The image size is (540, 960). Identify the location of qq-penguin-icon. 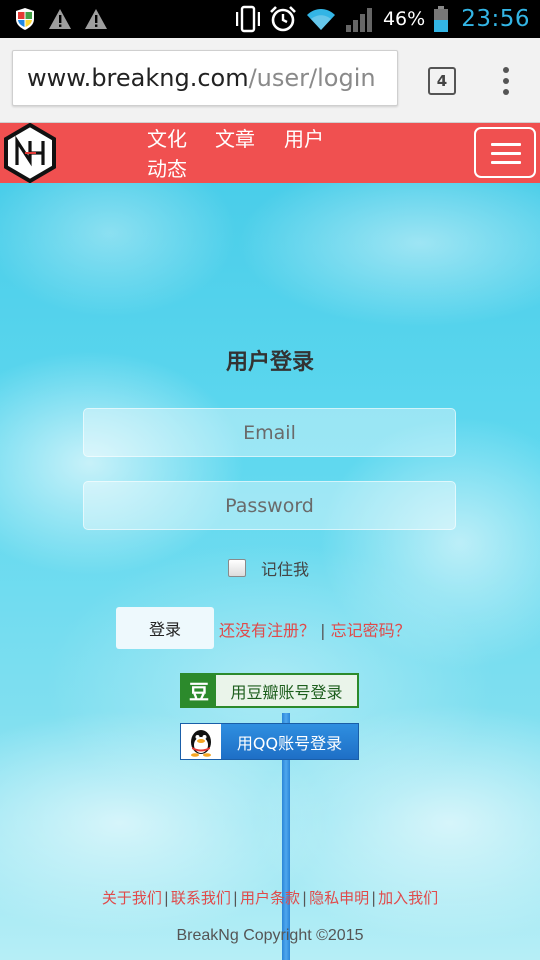
(201, 741).